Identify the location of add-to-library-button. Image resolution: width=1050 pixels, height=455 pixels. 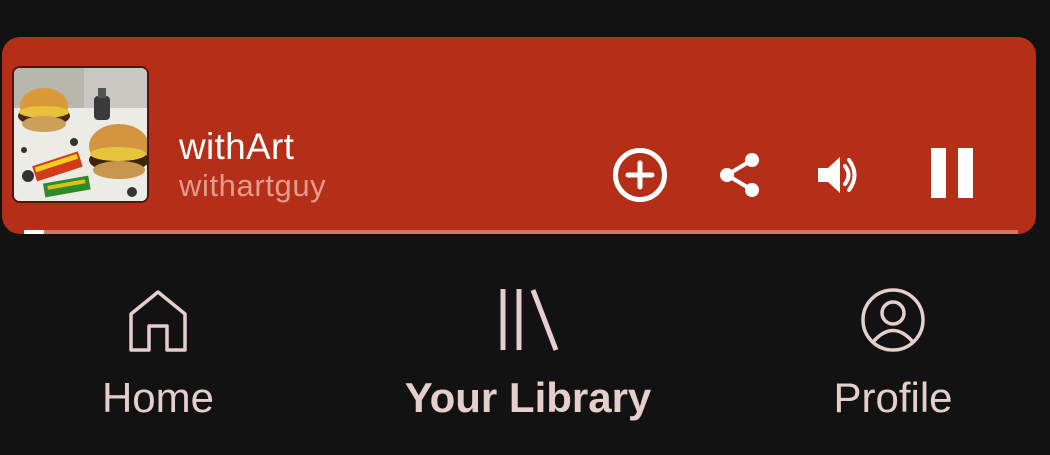
(640, 175).